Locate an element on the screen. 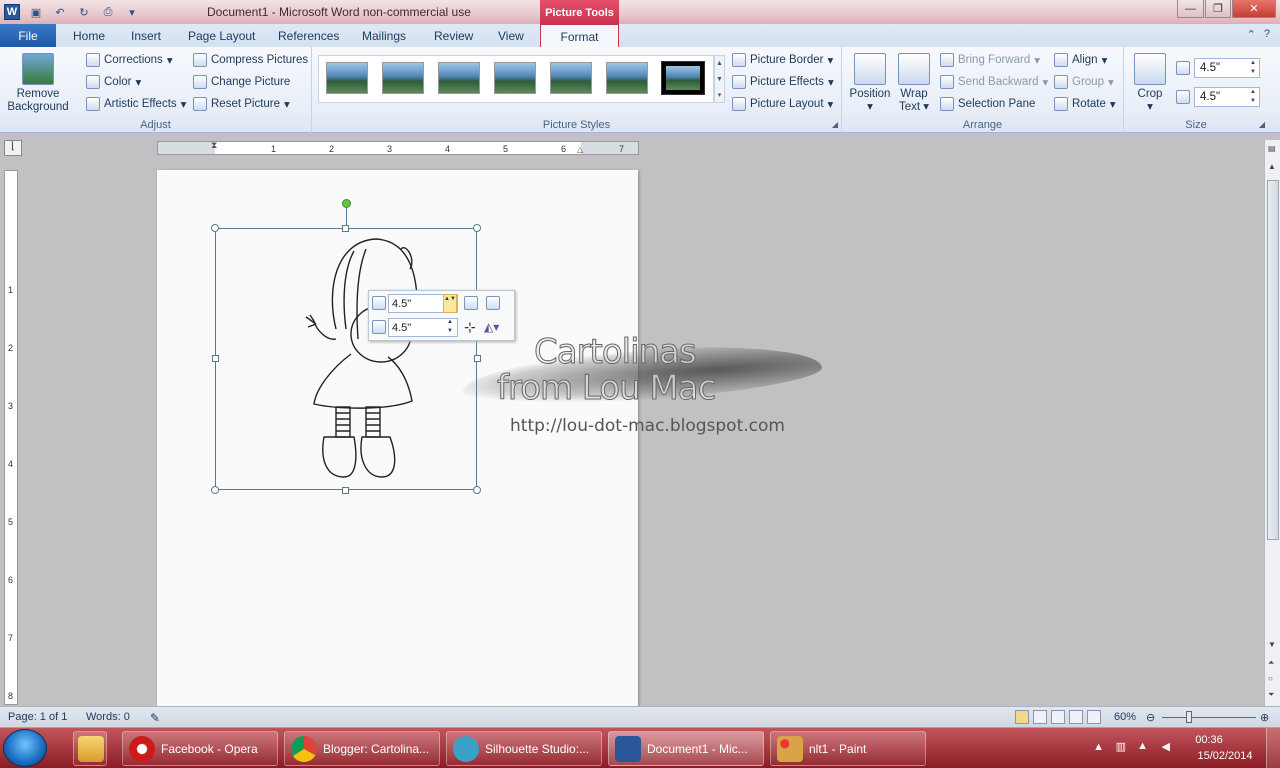 The height and width of the screenshot is (768, 1280). web-layout-view-icon is located at coordinates (1058, 717).